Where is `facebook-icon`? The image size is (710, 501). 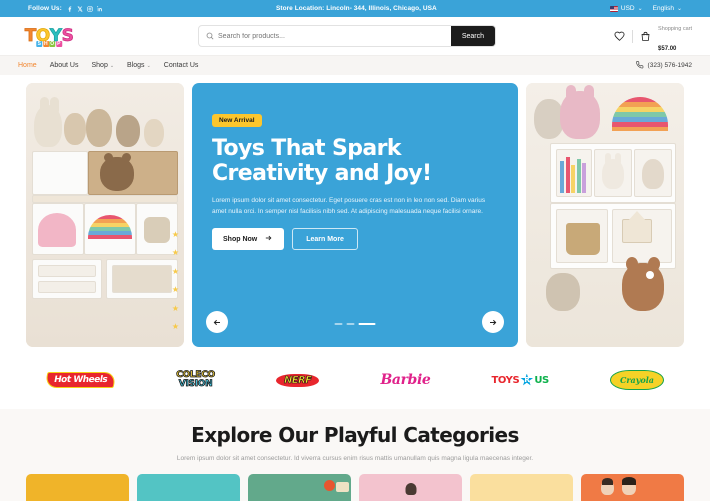
facebook-icon is located at coordinates (70, 9).